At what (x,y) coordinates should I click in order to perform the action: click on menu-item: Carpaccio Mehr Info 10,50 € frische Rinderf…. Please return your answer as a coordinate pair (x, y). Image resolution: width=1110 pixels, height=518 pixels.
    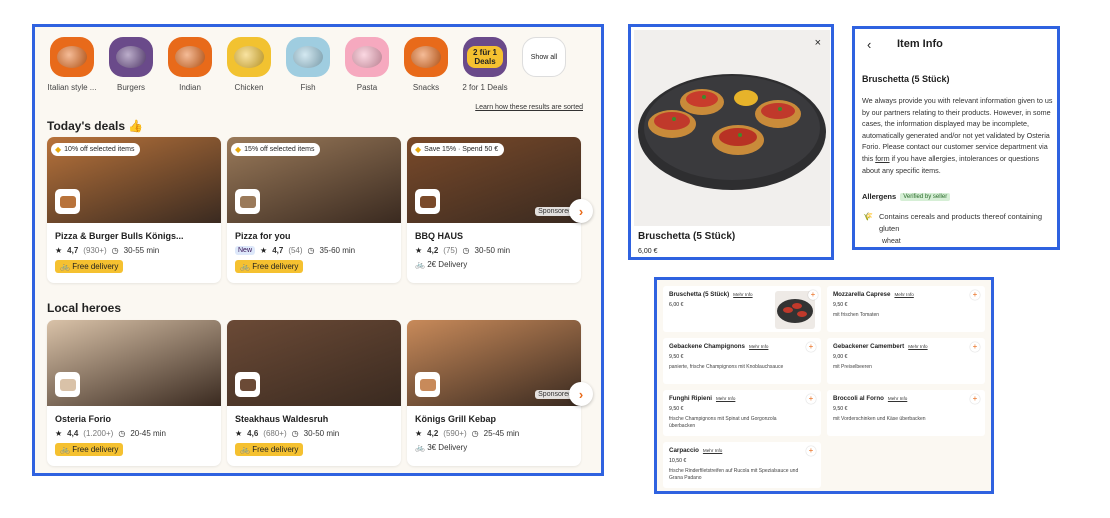
    Looking at the image, I should click on (742, 465).